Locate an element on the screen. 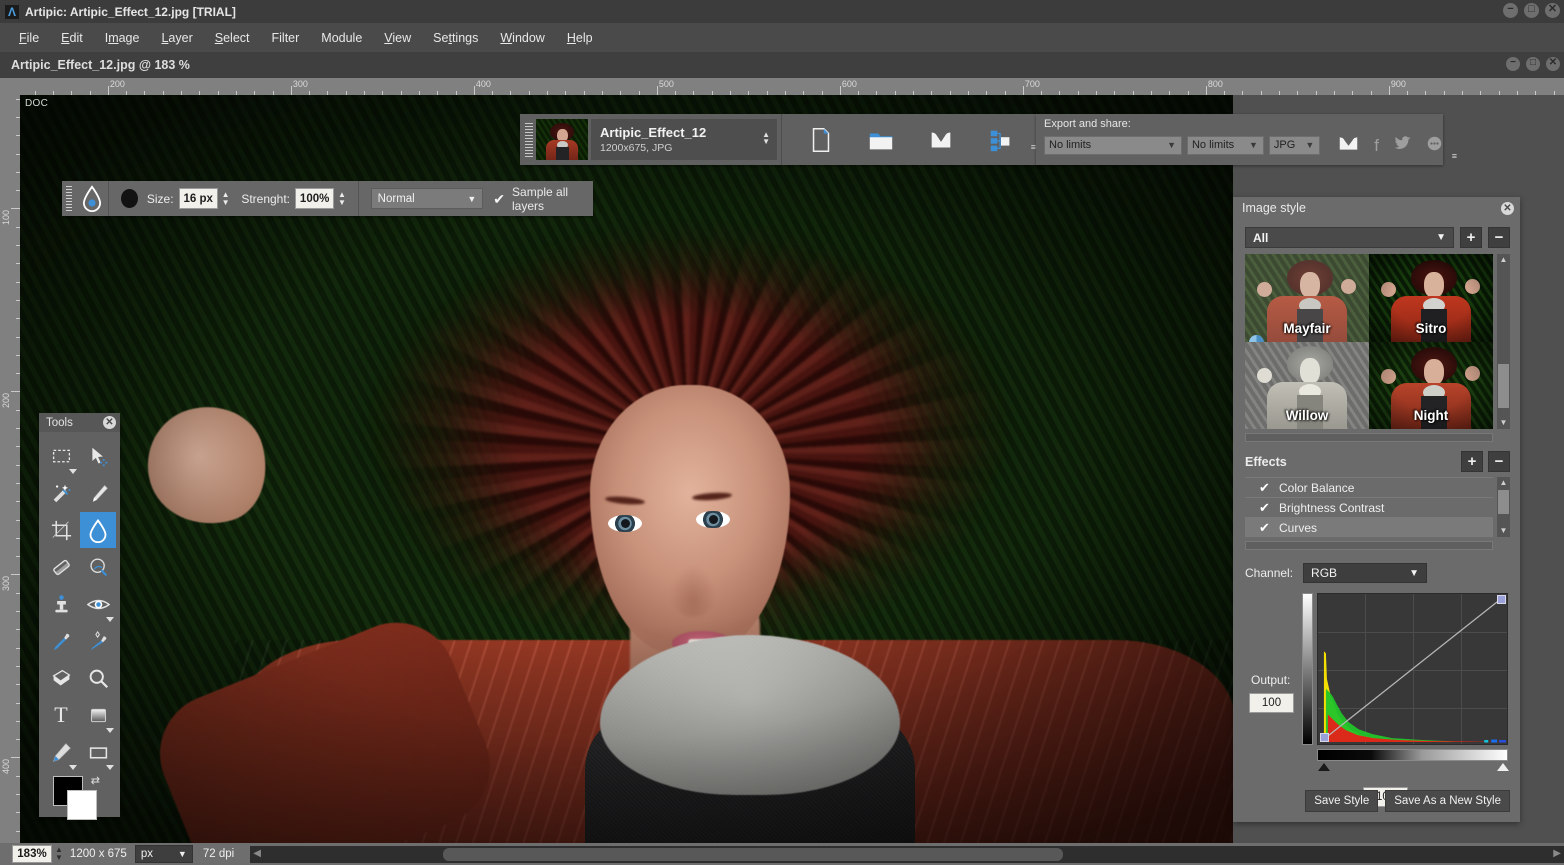 The image size is (1564, 865). gradient-tool is located at coordinates (98, 715).